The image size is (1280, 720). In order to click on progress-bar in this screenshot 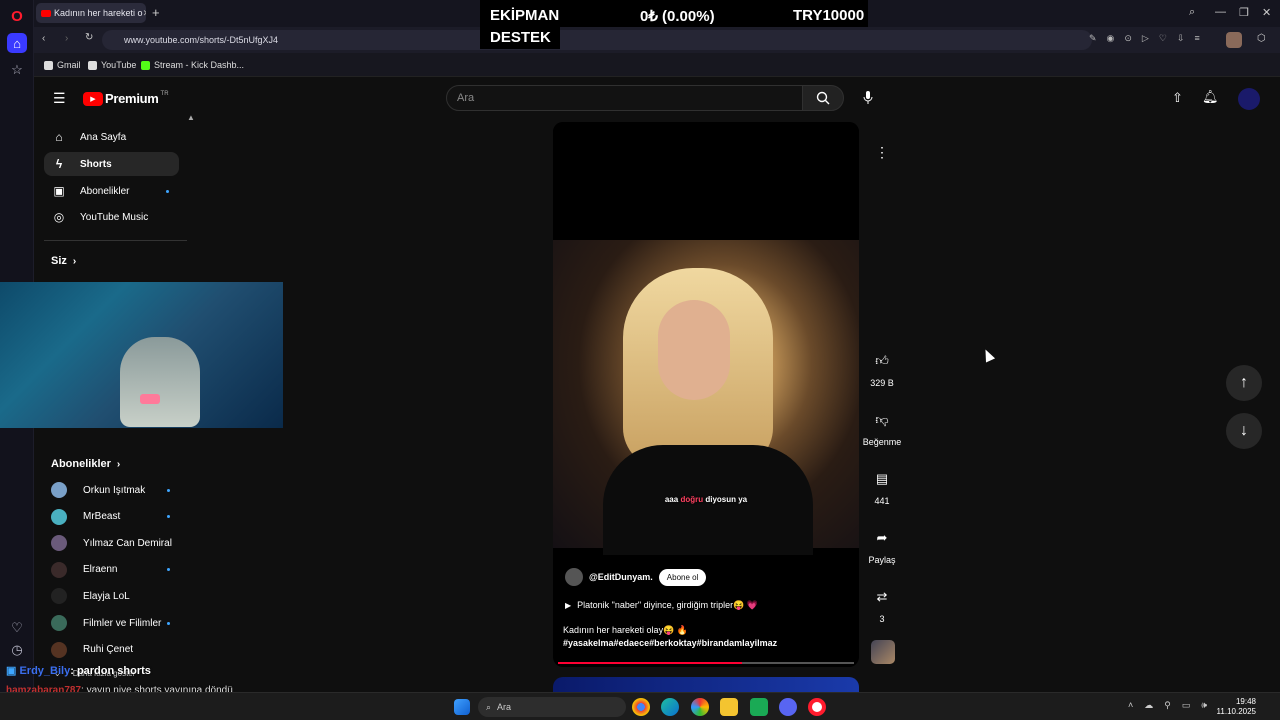, I will do `click(706, 663)`.